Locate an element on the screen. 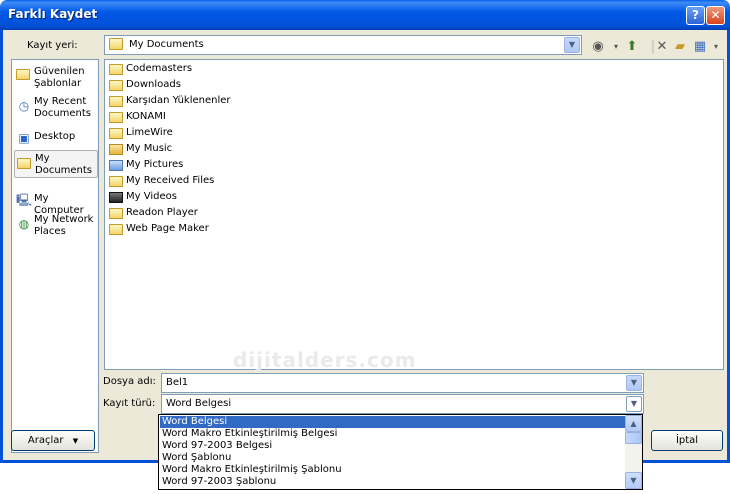 The width and height of the screenshot is (730, 494). list-item: Readon Player is located at coordinates (219, 214).